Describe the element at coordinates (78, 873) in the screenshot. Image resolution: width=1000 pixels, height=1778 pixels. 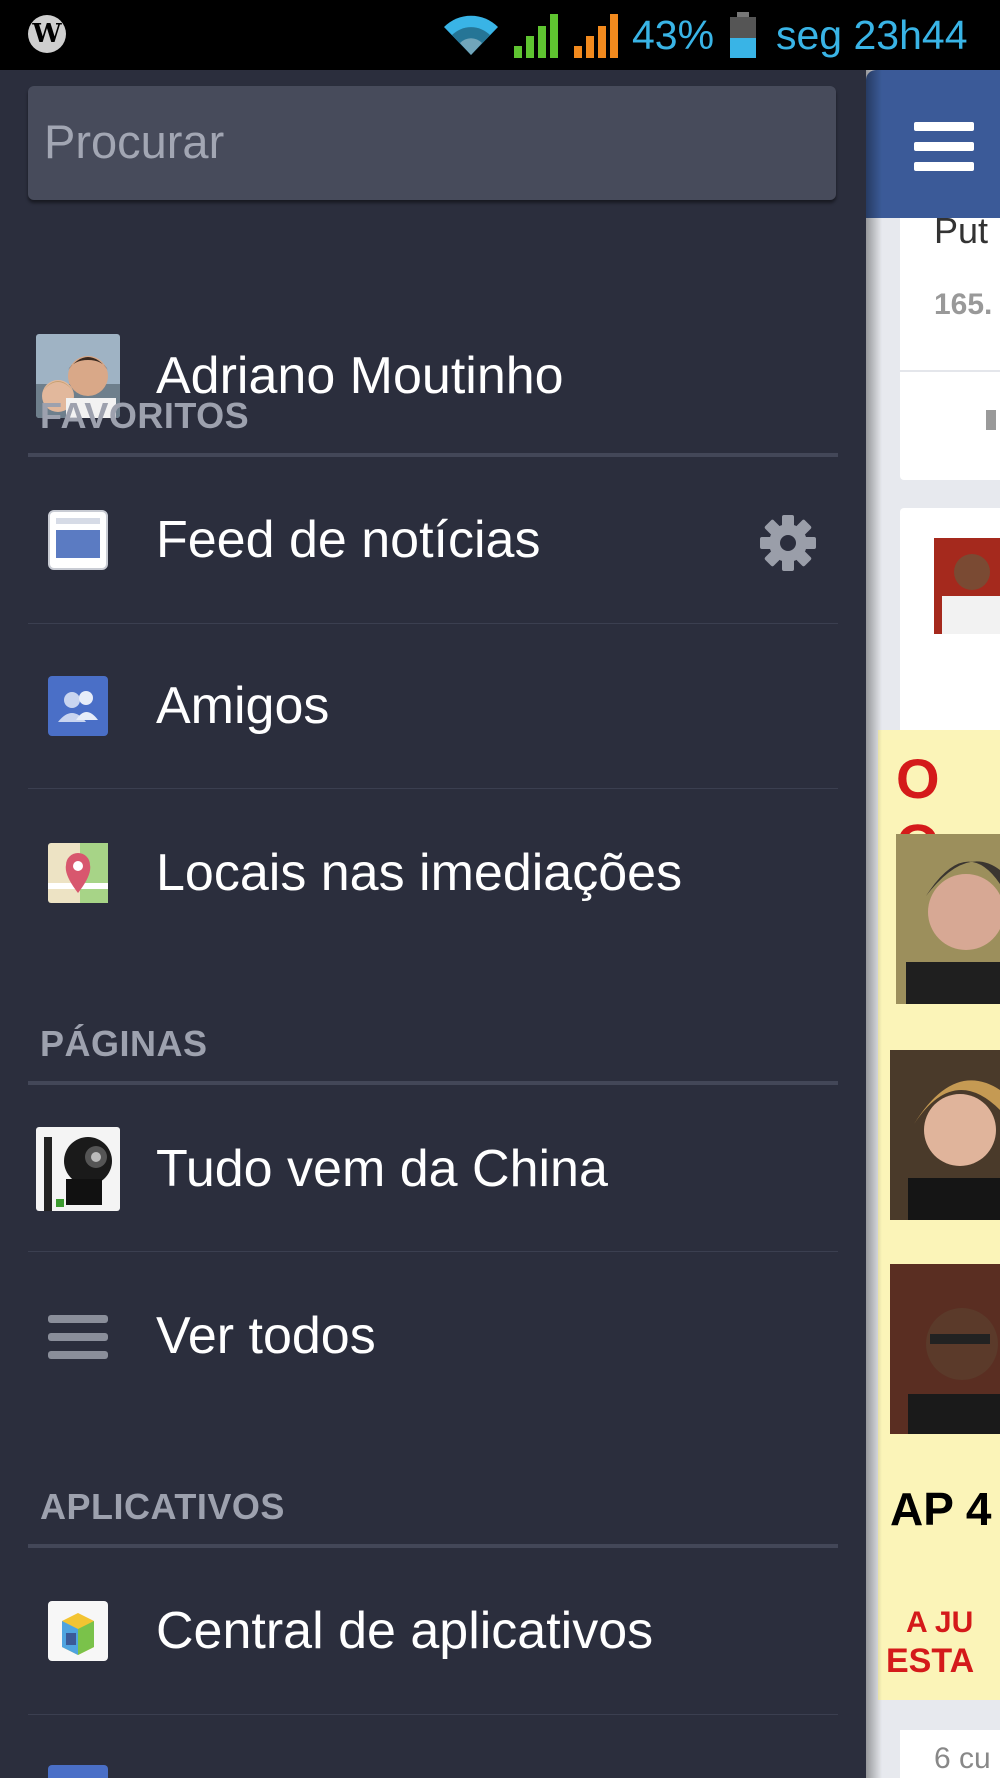
I see `map-pin-icon` at that location.